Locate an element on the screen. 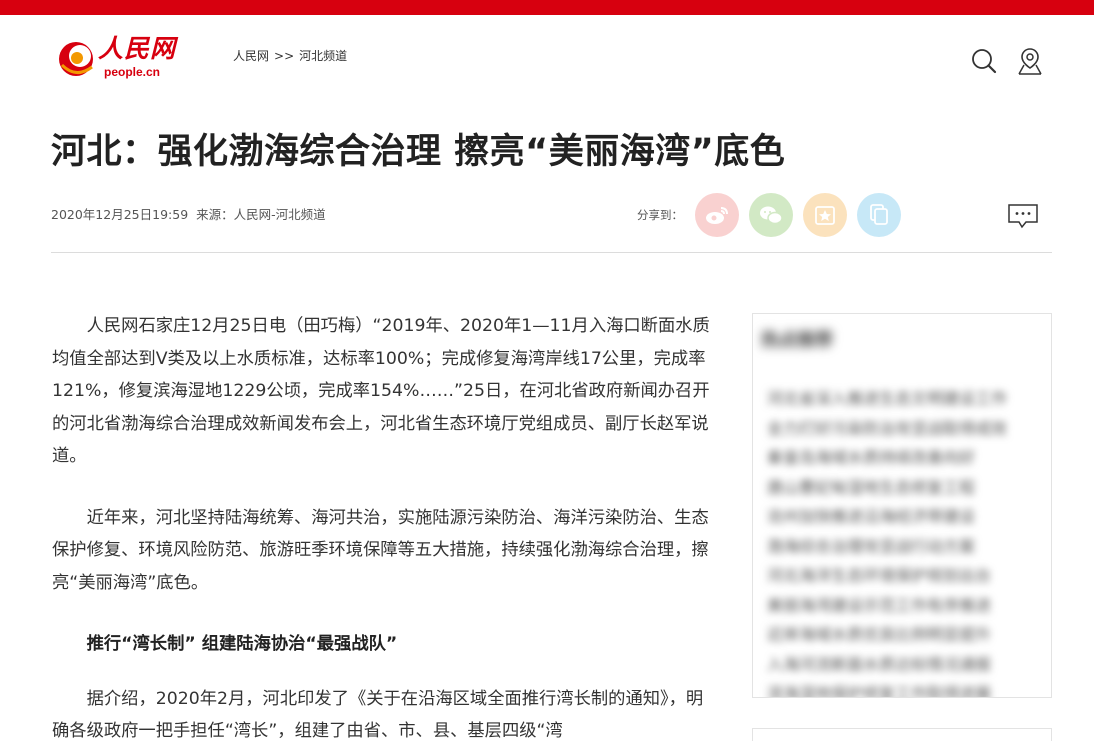 The image size is (1094, 741). article-meta: 2020年12月25日19:59 来源：人民网-河北频道 is located at coordinates (188, 215).